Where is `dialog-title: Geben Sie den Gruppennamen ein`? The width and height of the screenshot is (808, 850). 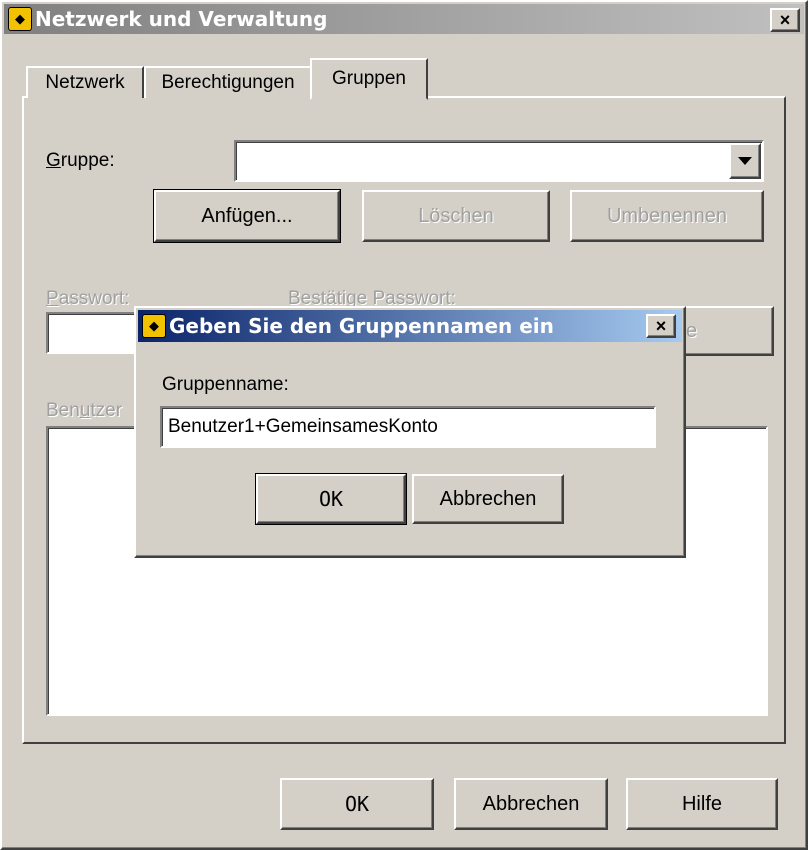
dialog-title: Geben Sie den Gruppennamen ein is located at coordinates (361, 326).